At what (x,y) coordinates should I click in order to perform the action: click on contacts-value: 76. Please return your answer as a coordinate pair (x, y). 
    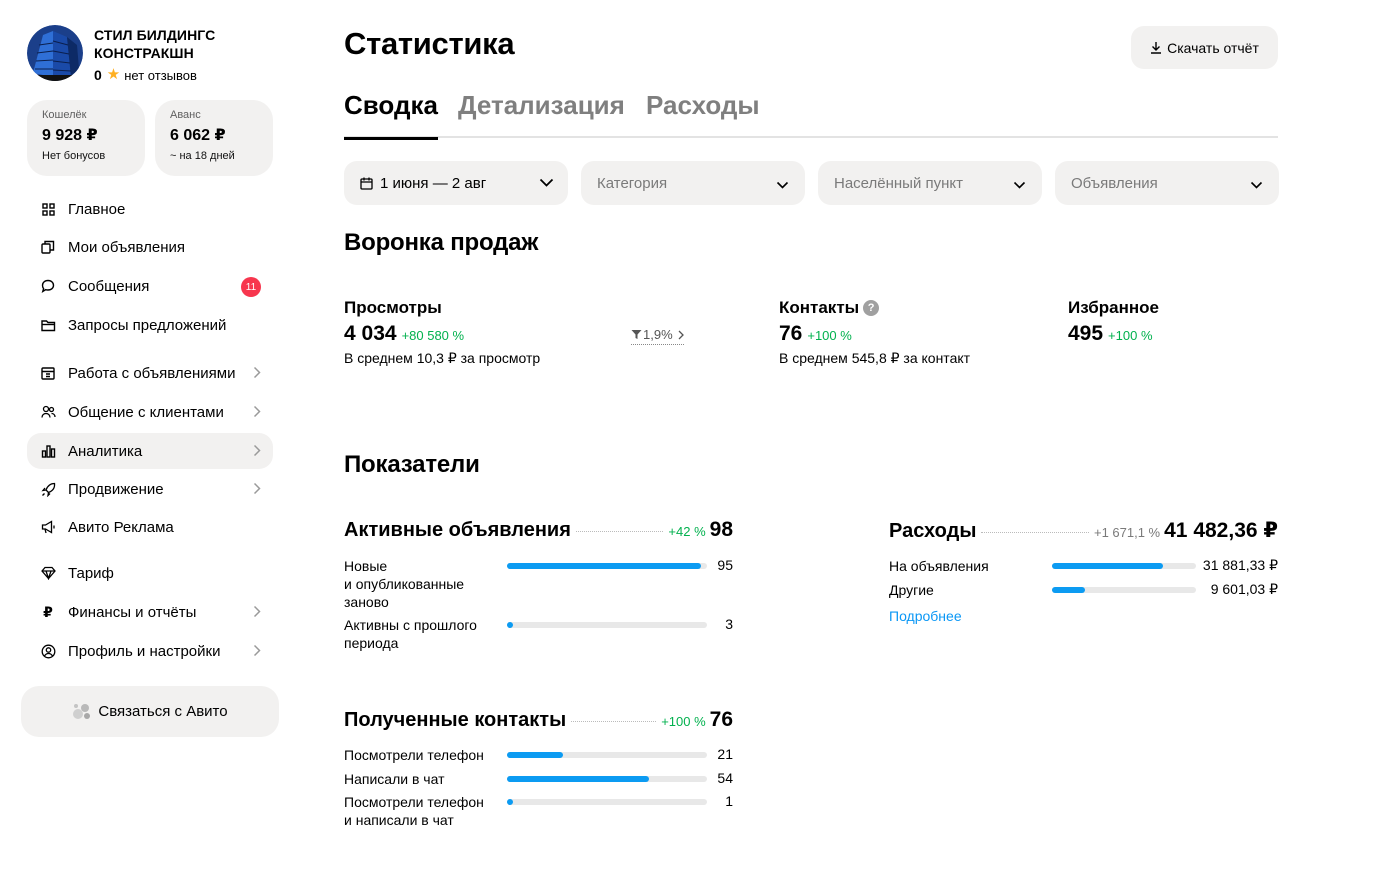
    Looking at the image, I should click on (791, 333).